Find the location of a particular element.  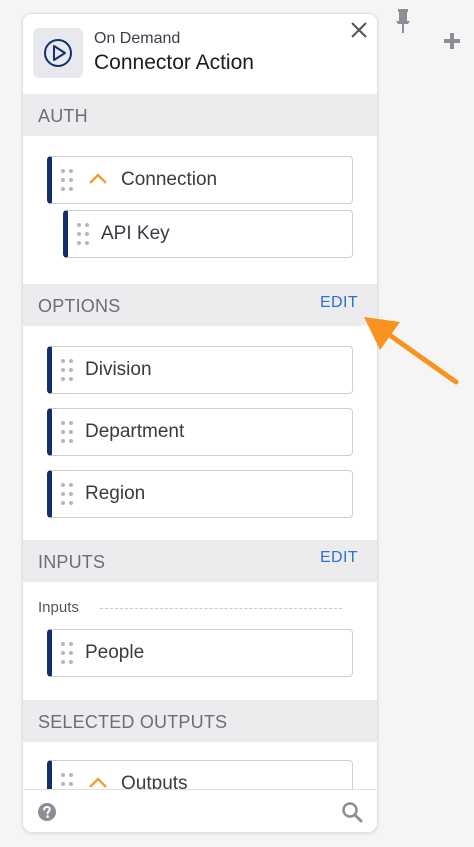

section-selected-outputs: SELECTED OUTPUTS is located at coordinates (200, 721).